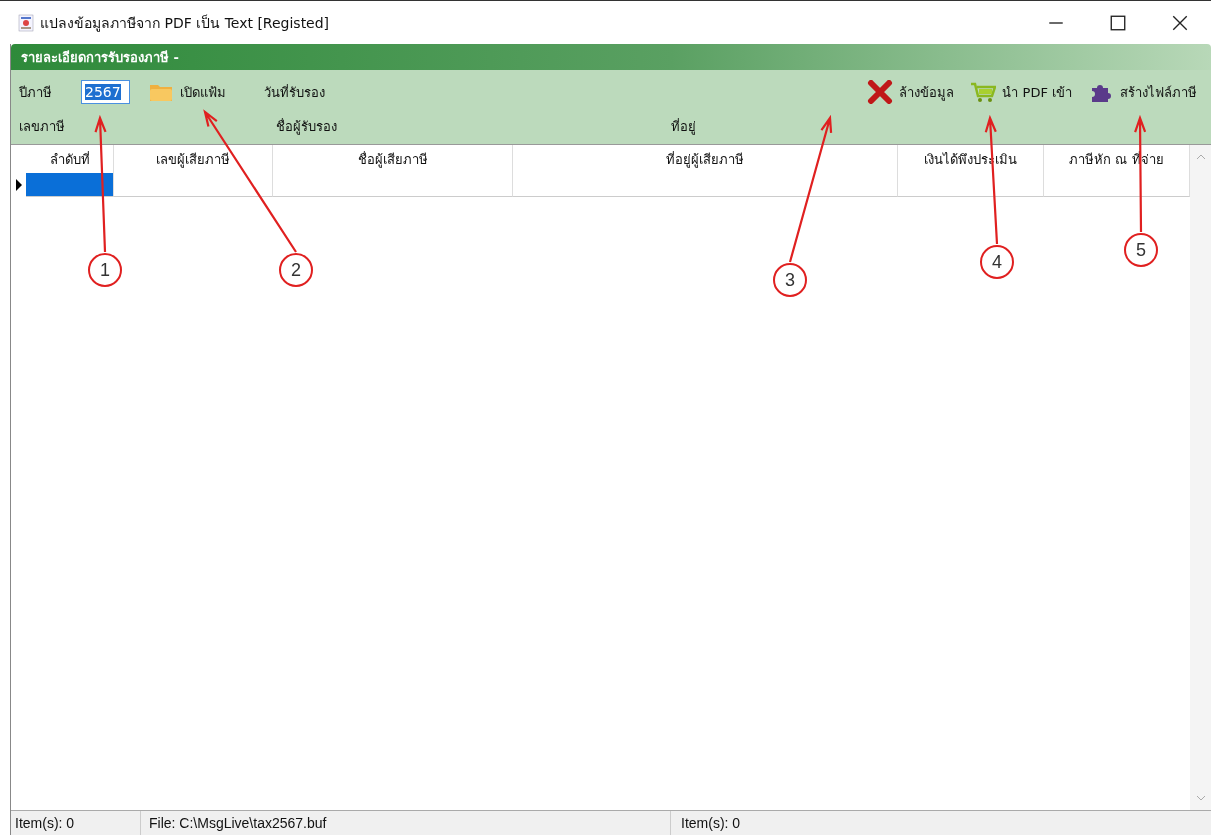 The width and height of the screenshot is (1211, 835). What do you see at coordinates (202, 92) in the screenshot?
I see `open-button: เปิดแฟ้ม` at bounding box center [202, 92].